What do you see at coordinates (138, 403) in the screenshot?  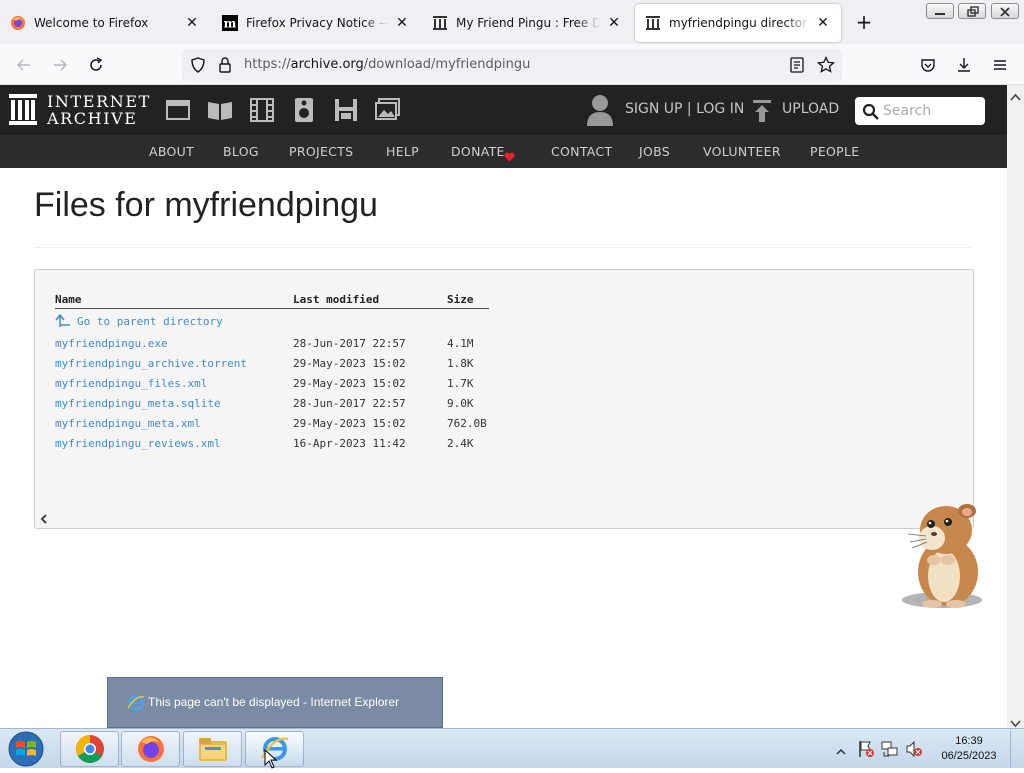 I see `file-link: myfriendpingu_meta.sqlite` at bounding box center [138, 403].